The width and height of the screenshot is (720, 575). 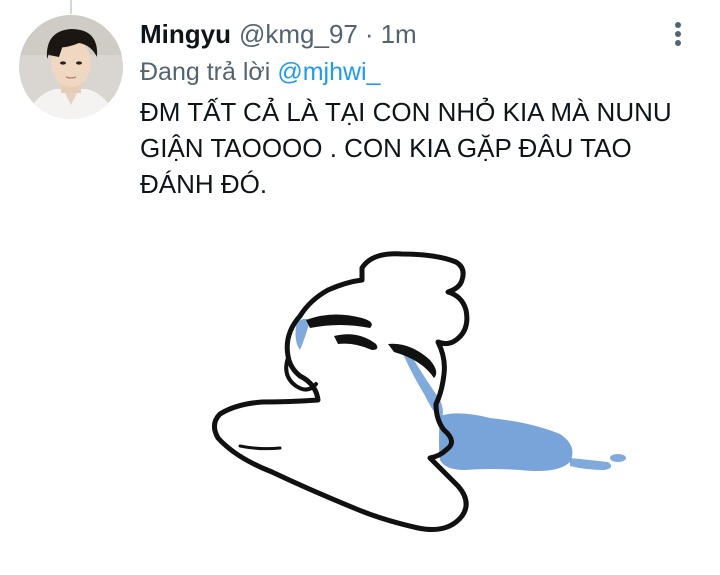 What do you see at coordinates (328, 72) in the screenshot?
I see `replying-to-handle: @mjhwi_` at bounding box center [328, 72].